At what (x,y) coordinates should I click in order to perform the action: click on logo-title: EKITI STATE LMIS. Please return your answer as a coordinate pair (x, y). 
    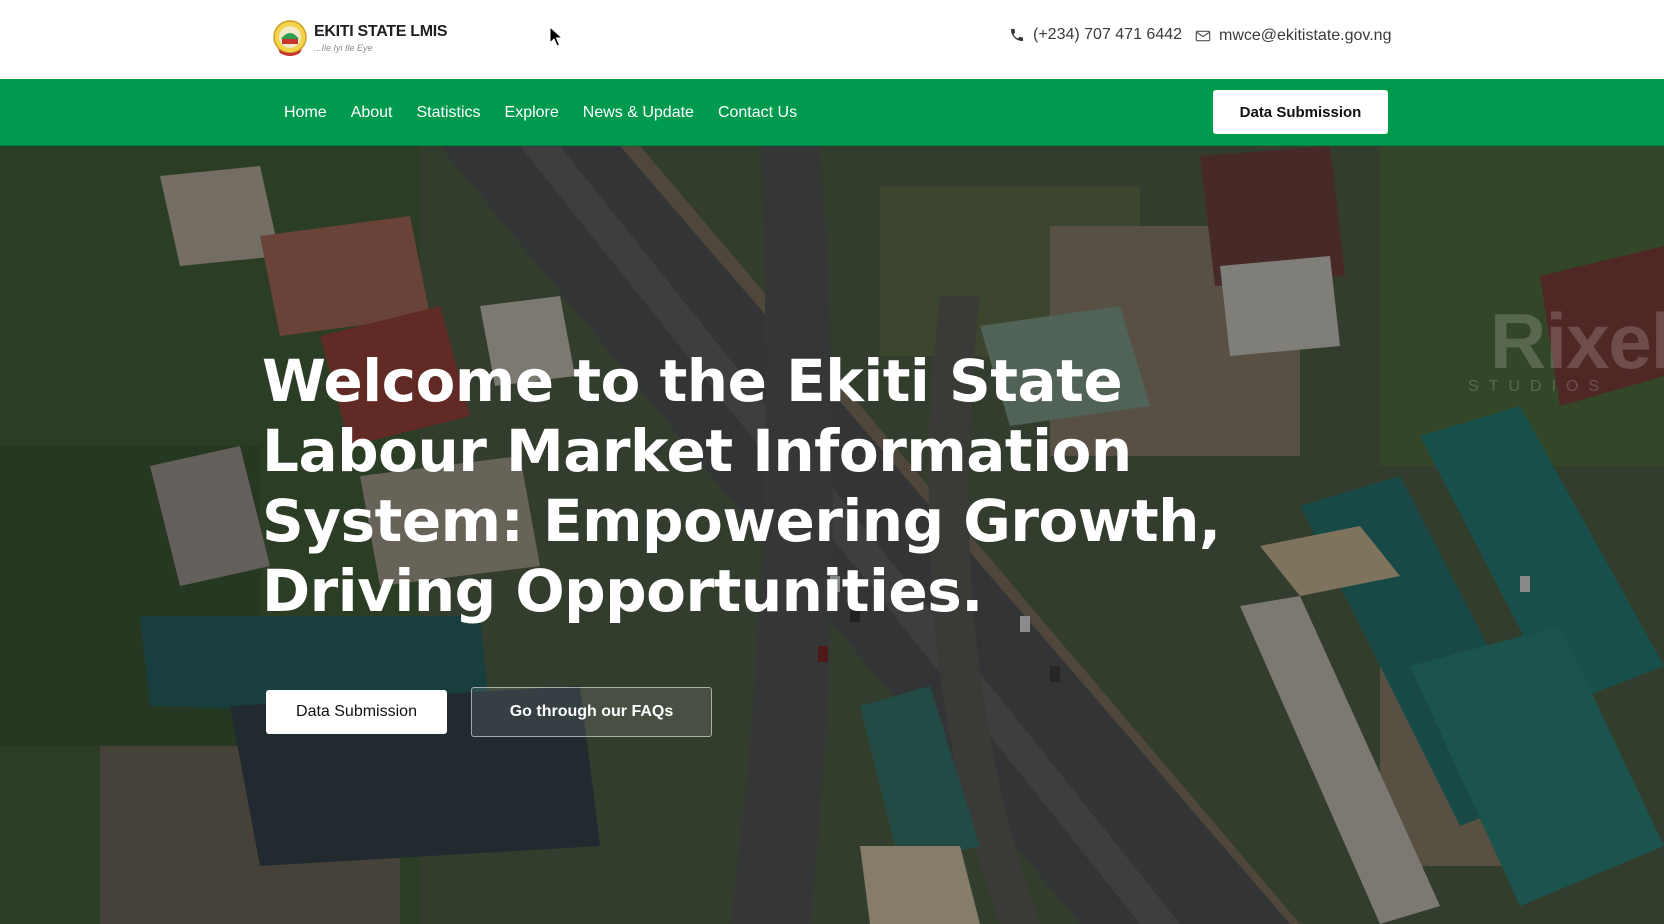
    Looking at the image, I should click on (381, 31).